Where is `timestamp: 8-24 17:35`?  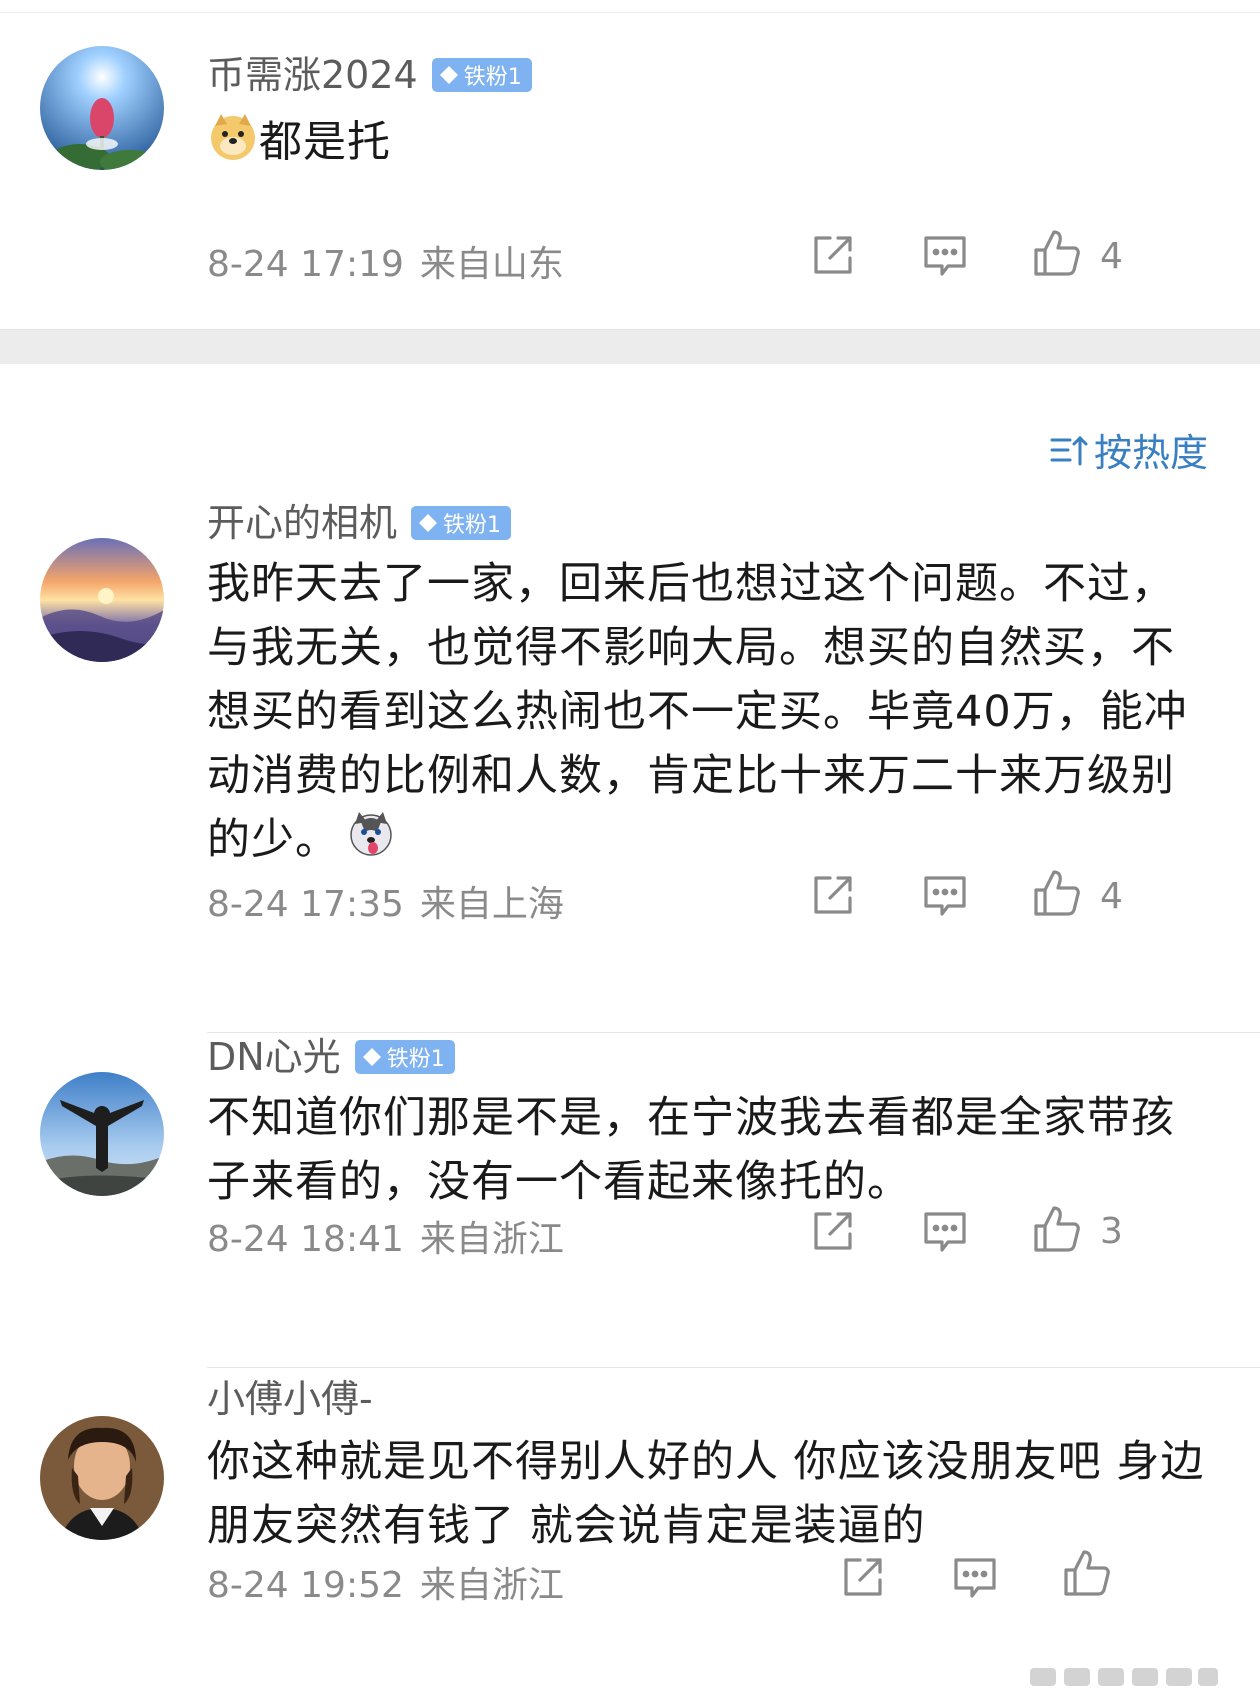
timestamp: 8-24 17:35 is located at coordinates (305, 904).